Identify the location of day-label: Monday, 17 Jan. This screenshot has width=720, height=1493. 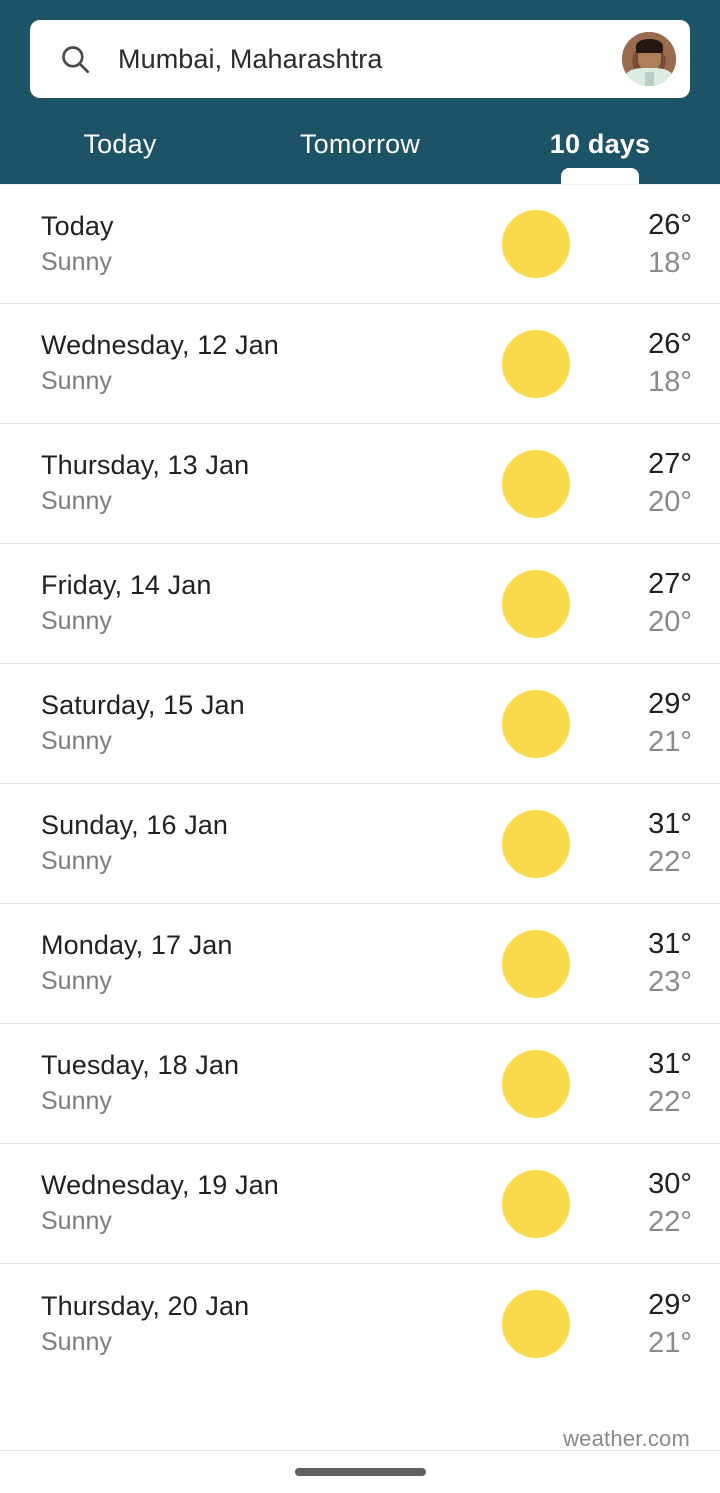
(137, 945).